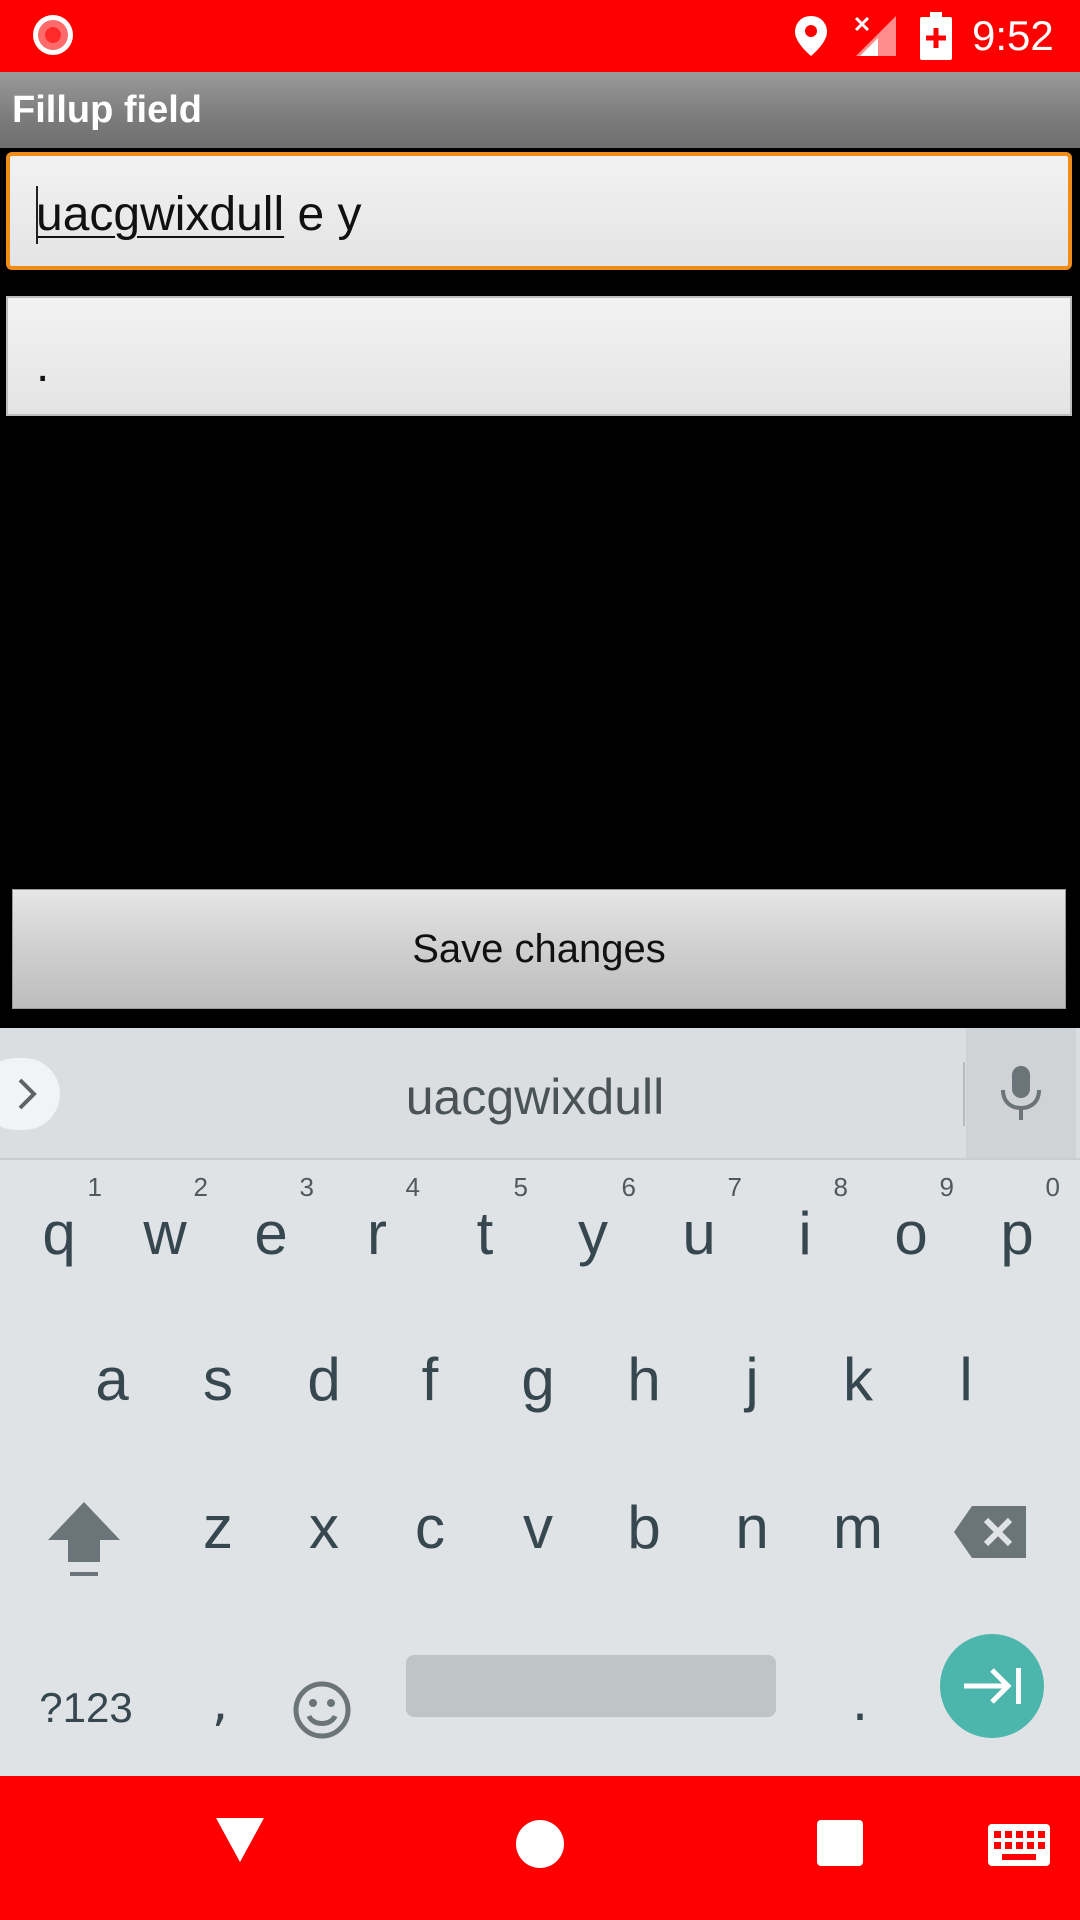 The height and width of the screenshot is (1920, 1080). I want to click on text-field-2: ., so click(539, 356).